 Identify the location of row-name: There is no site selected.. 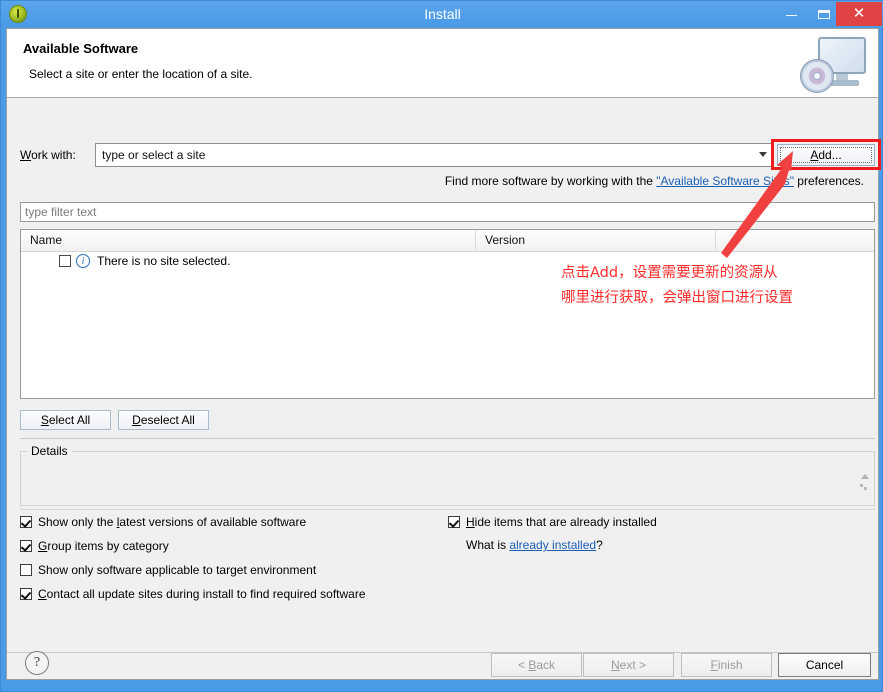
(164, 261).